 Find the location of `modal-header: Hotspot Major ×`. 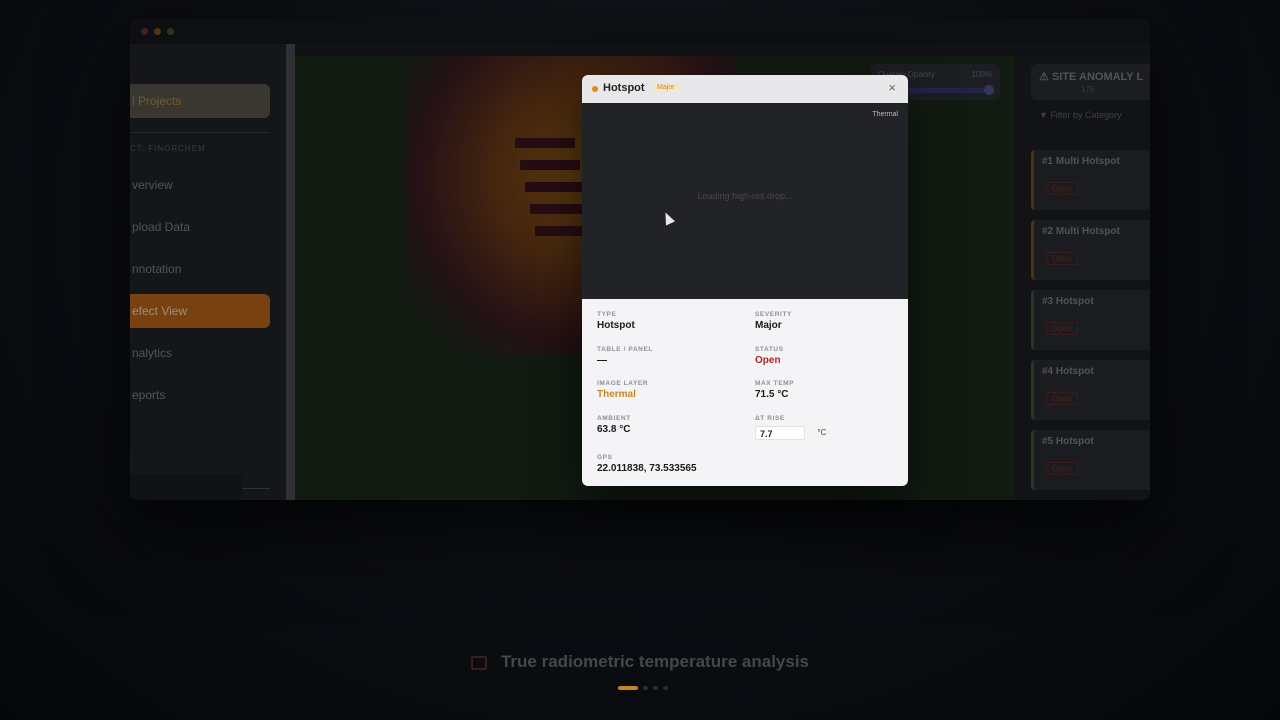

modal-header: Hotspot Major × is located at coordinates (745, 89).